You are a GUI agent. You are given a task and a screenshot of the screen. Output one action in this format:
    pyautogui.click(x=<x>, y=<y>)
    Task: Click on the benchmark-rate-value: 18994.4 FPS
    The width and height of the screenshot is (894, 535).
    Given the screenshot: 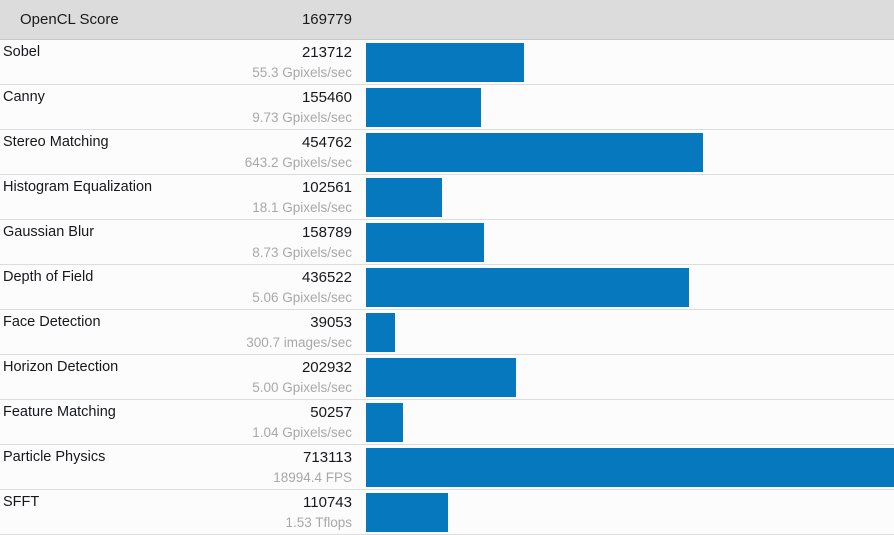 What is the action you would take?
    pyautogui.click(x=312, y=477)
    